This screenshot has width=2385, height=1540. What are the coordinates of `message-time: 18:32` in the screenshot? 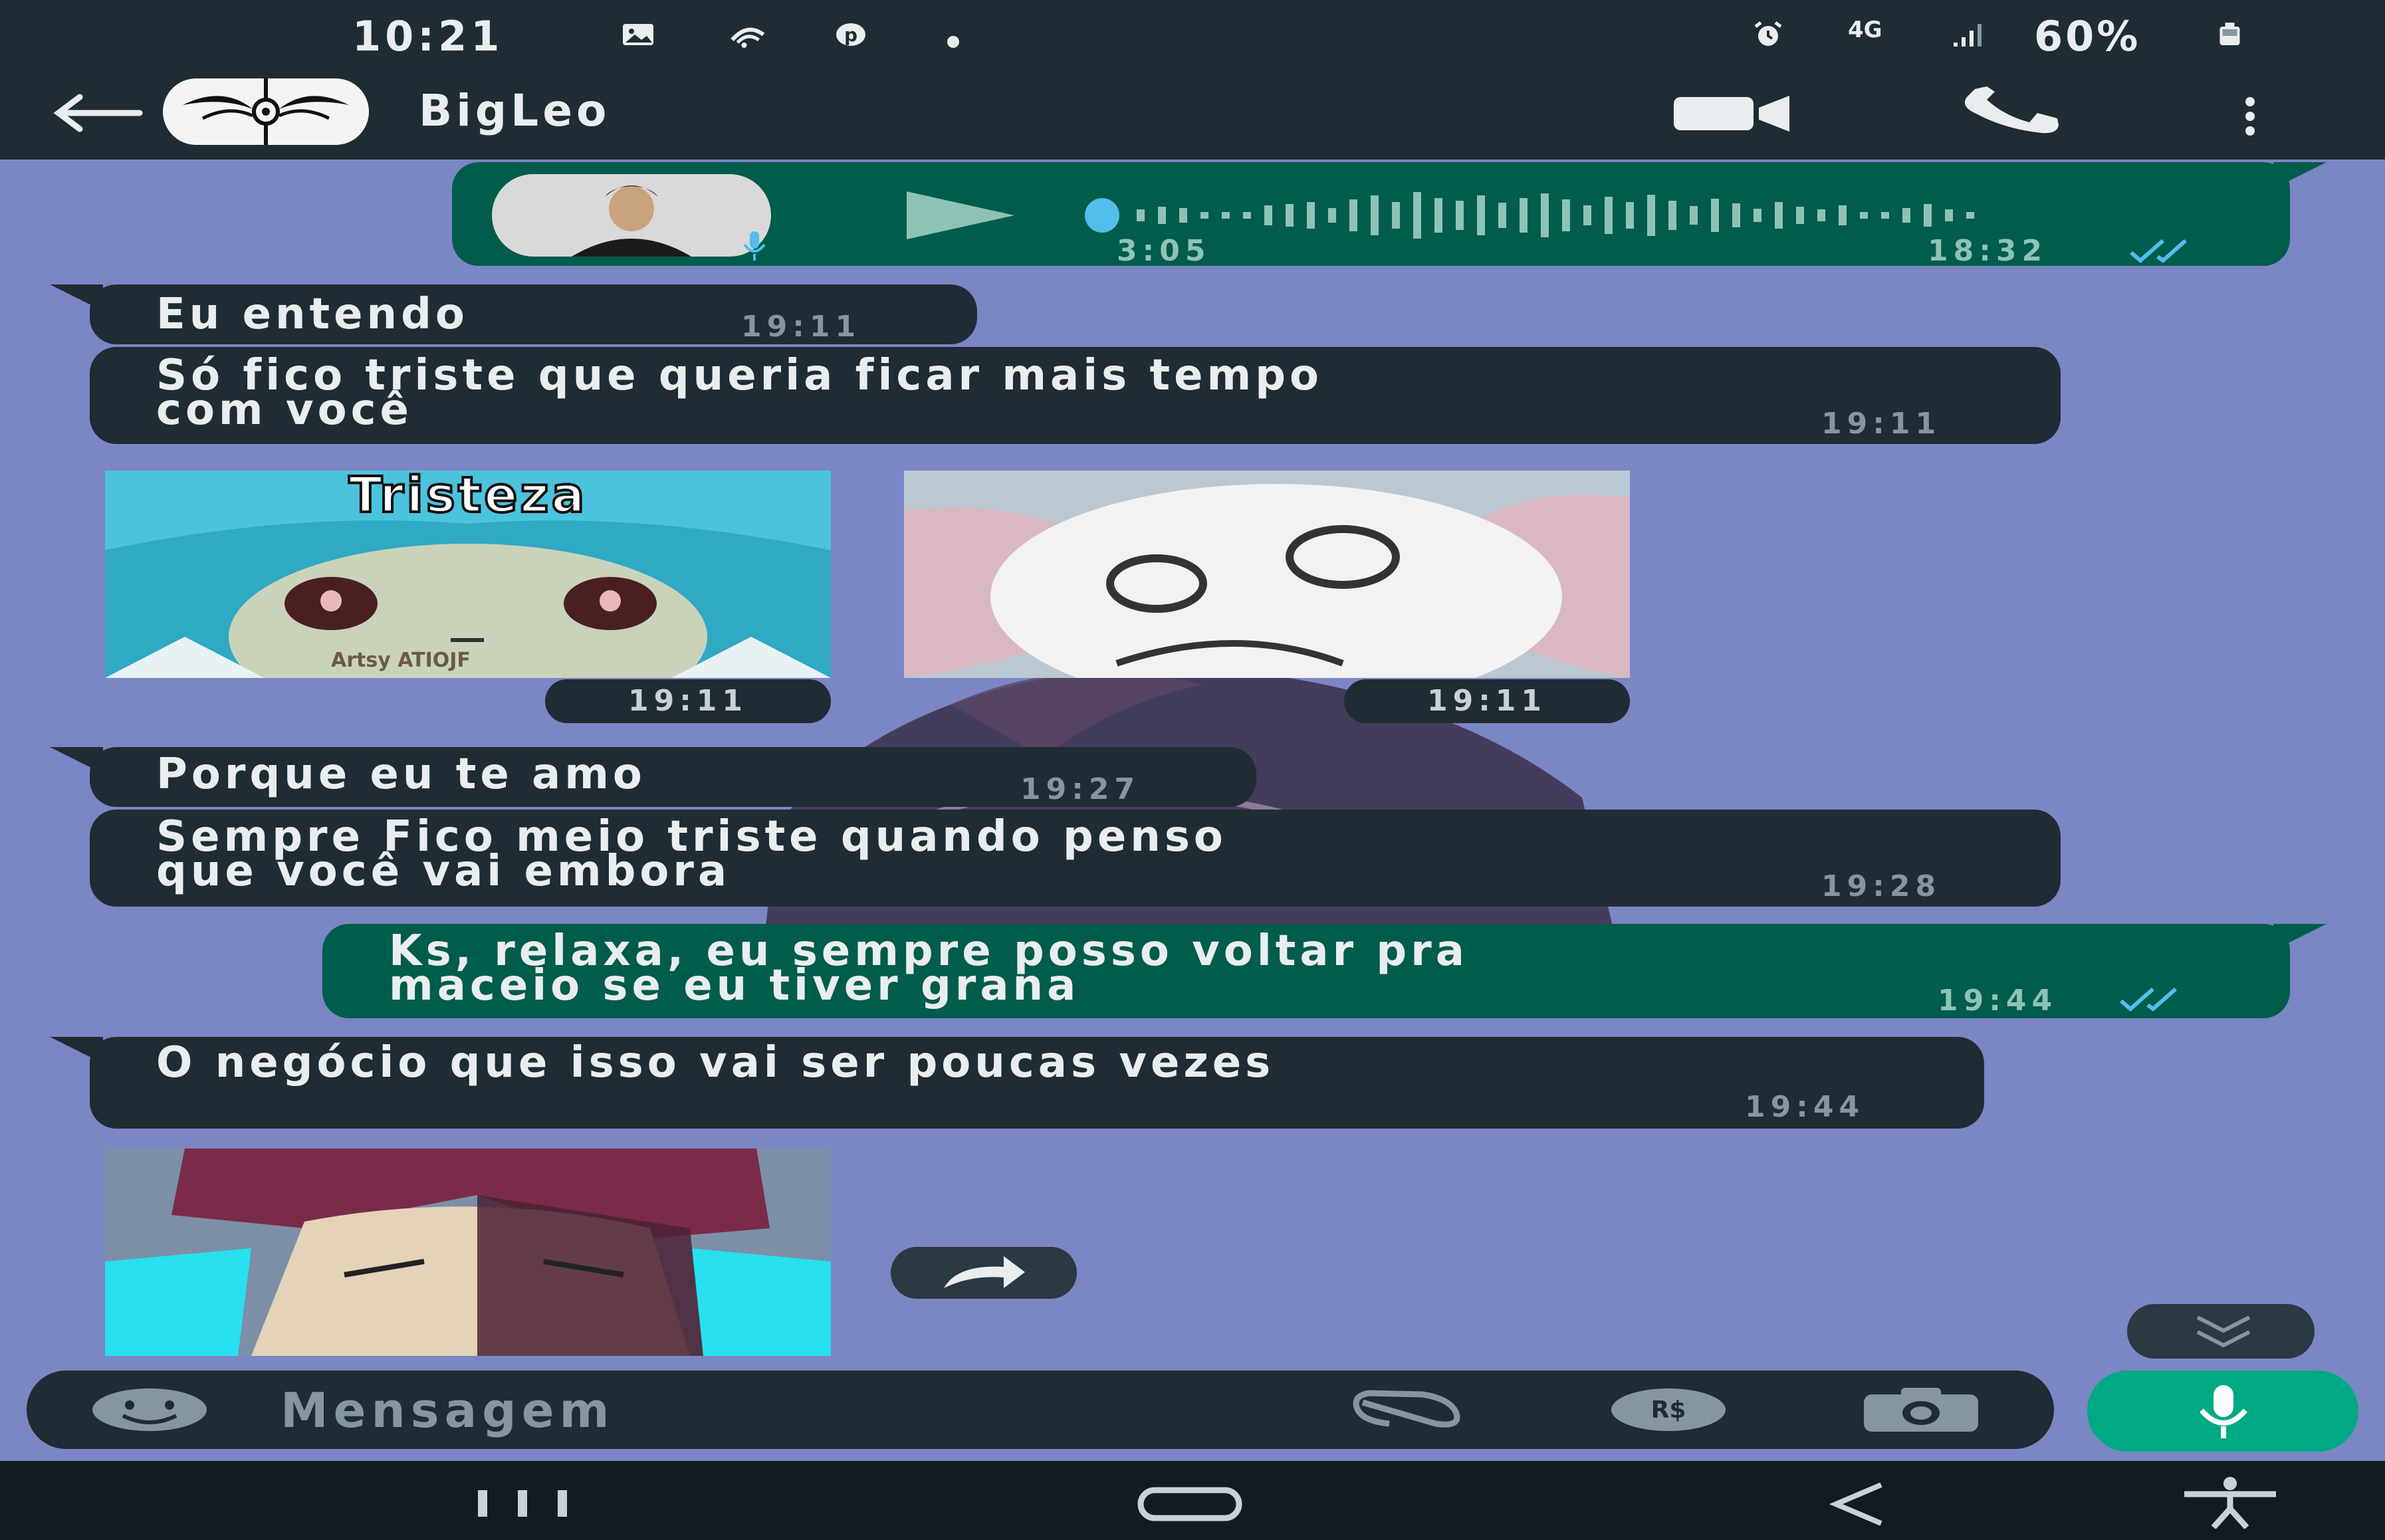 It's located at (1988, 251).